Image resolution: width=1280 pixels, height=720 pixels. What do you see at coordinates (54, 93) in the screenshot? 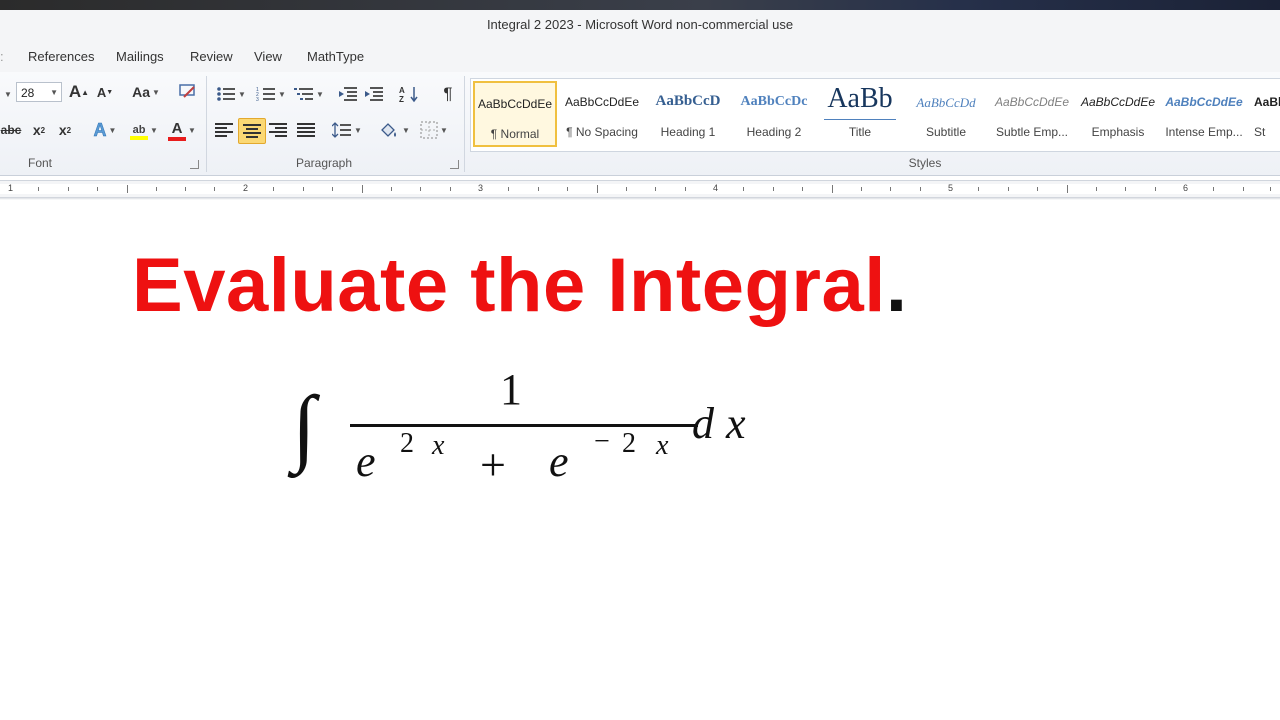
I see `chevron-down-icon: ▼` at bounding box center [54, 93].